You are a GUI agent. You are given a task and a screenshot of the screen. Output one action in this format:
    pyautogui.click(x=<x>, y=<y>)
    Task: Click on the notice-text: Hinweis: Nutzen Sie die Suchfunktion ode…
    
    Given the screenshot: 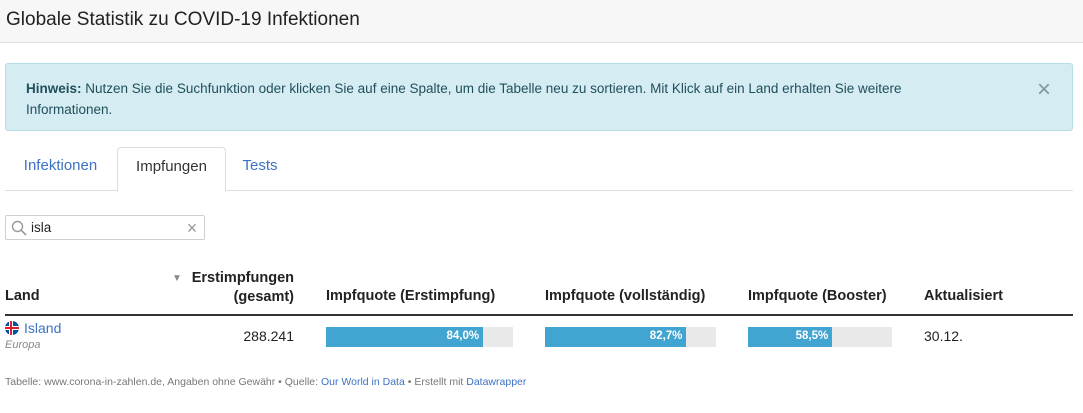 What is the action you would take?
    pyautogui.click(x=506, y=99)
    